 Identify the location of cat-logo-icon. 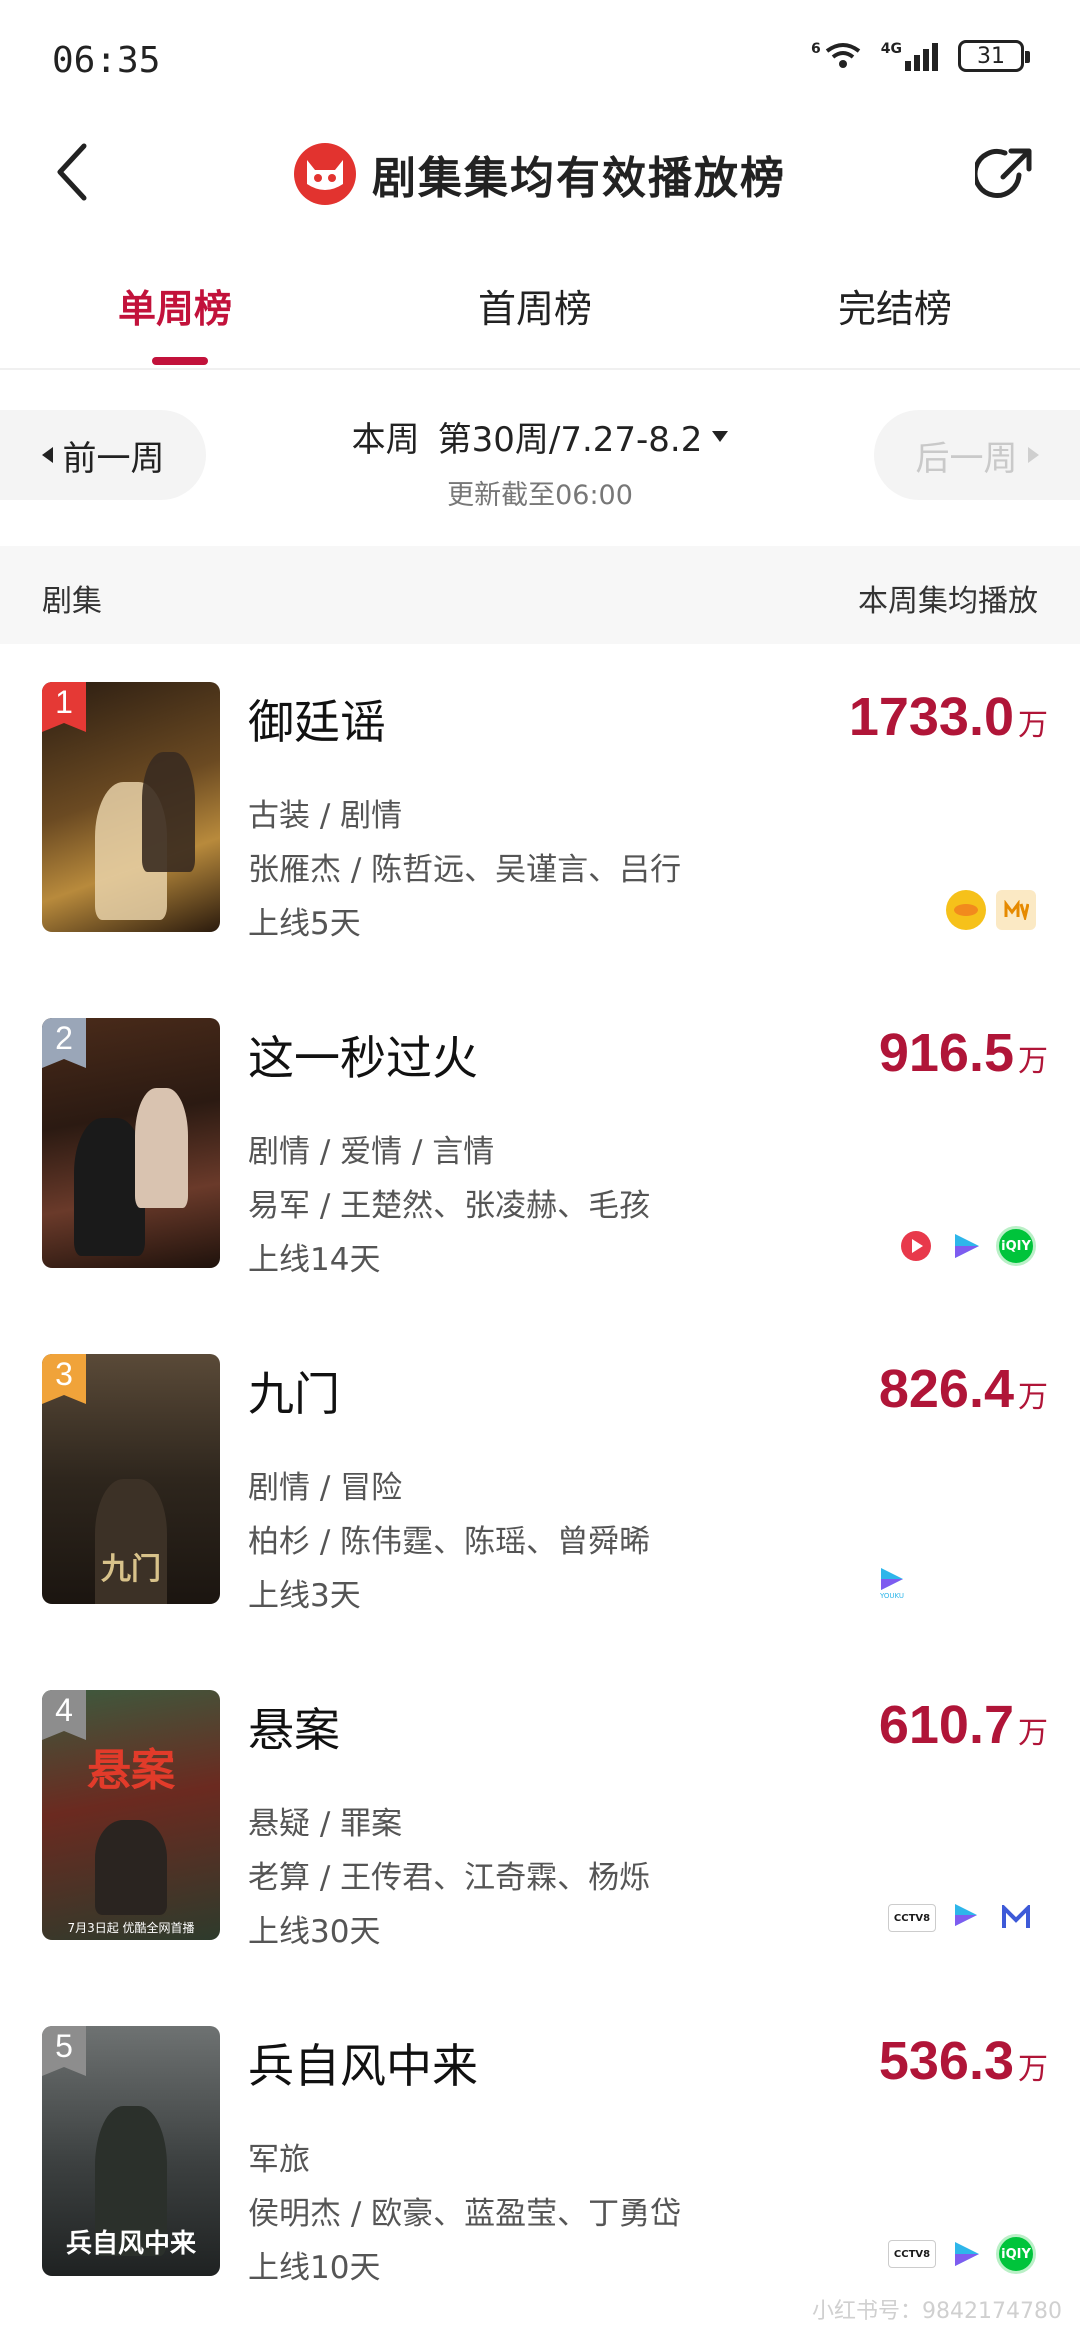
(325, 174).